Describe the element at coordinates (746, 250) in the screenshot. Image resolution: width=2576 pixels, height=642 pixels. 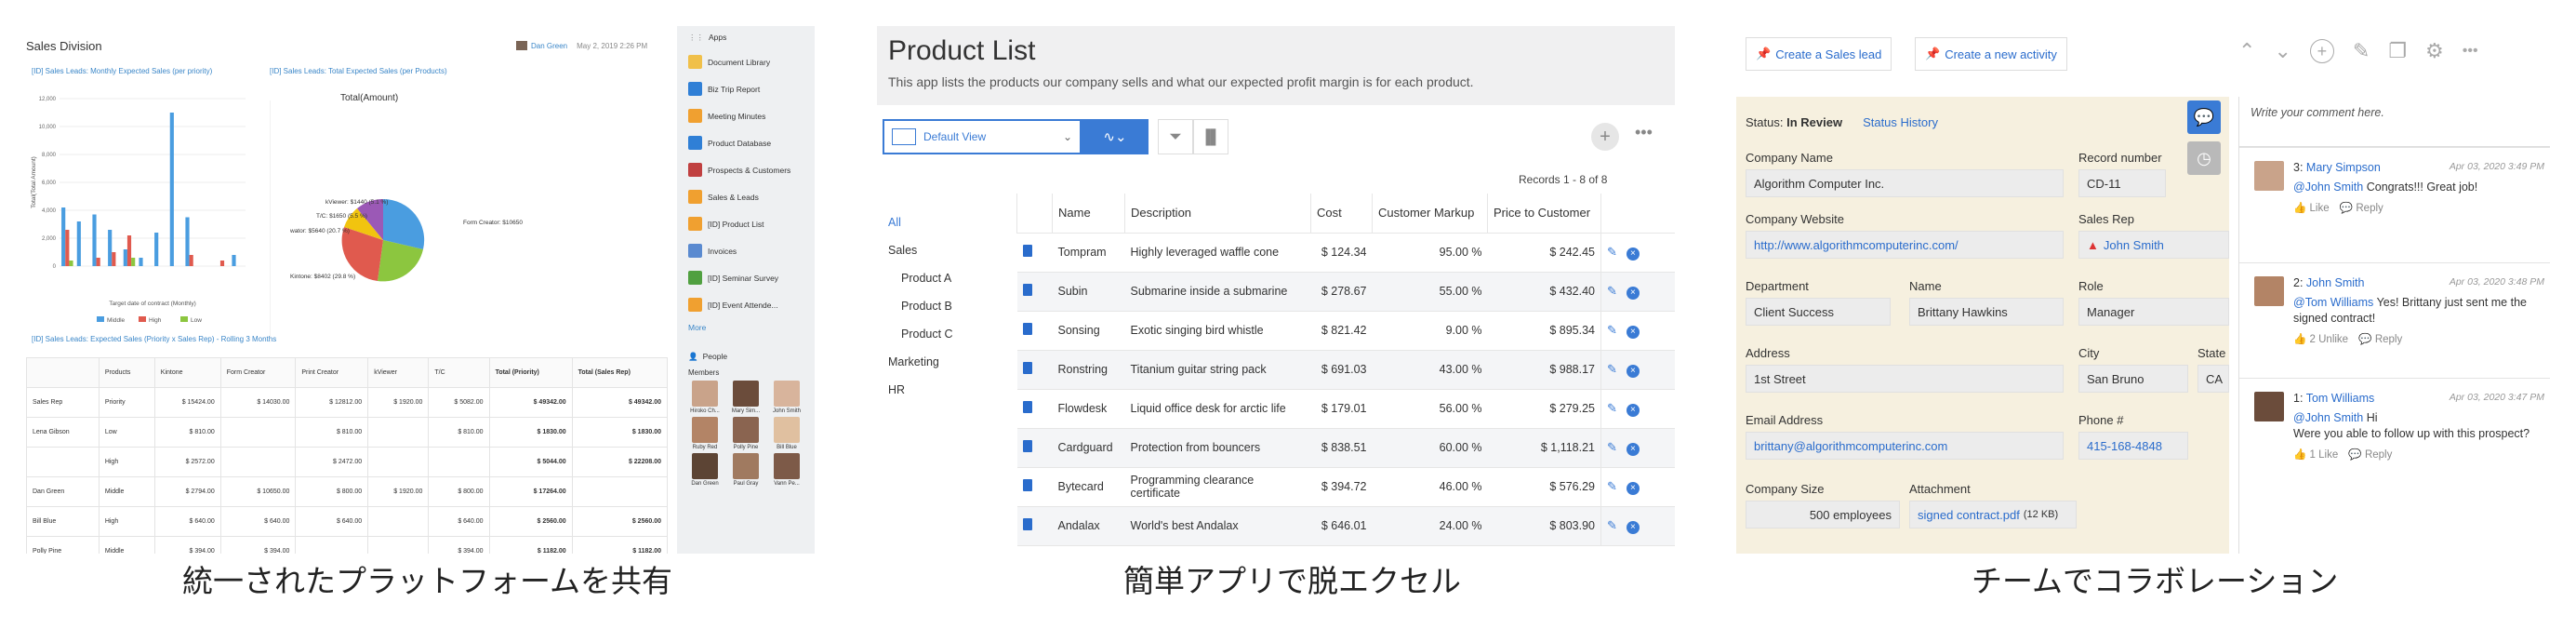
I see `sidebar-app-item: Invoices` at that location.